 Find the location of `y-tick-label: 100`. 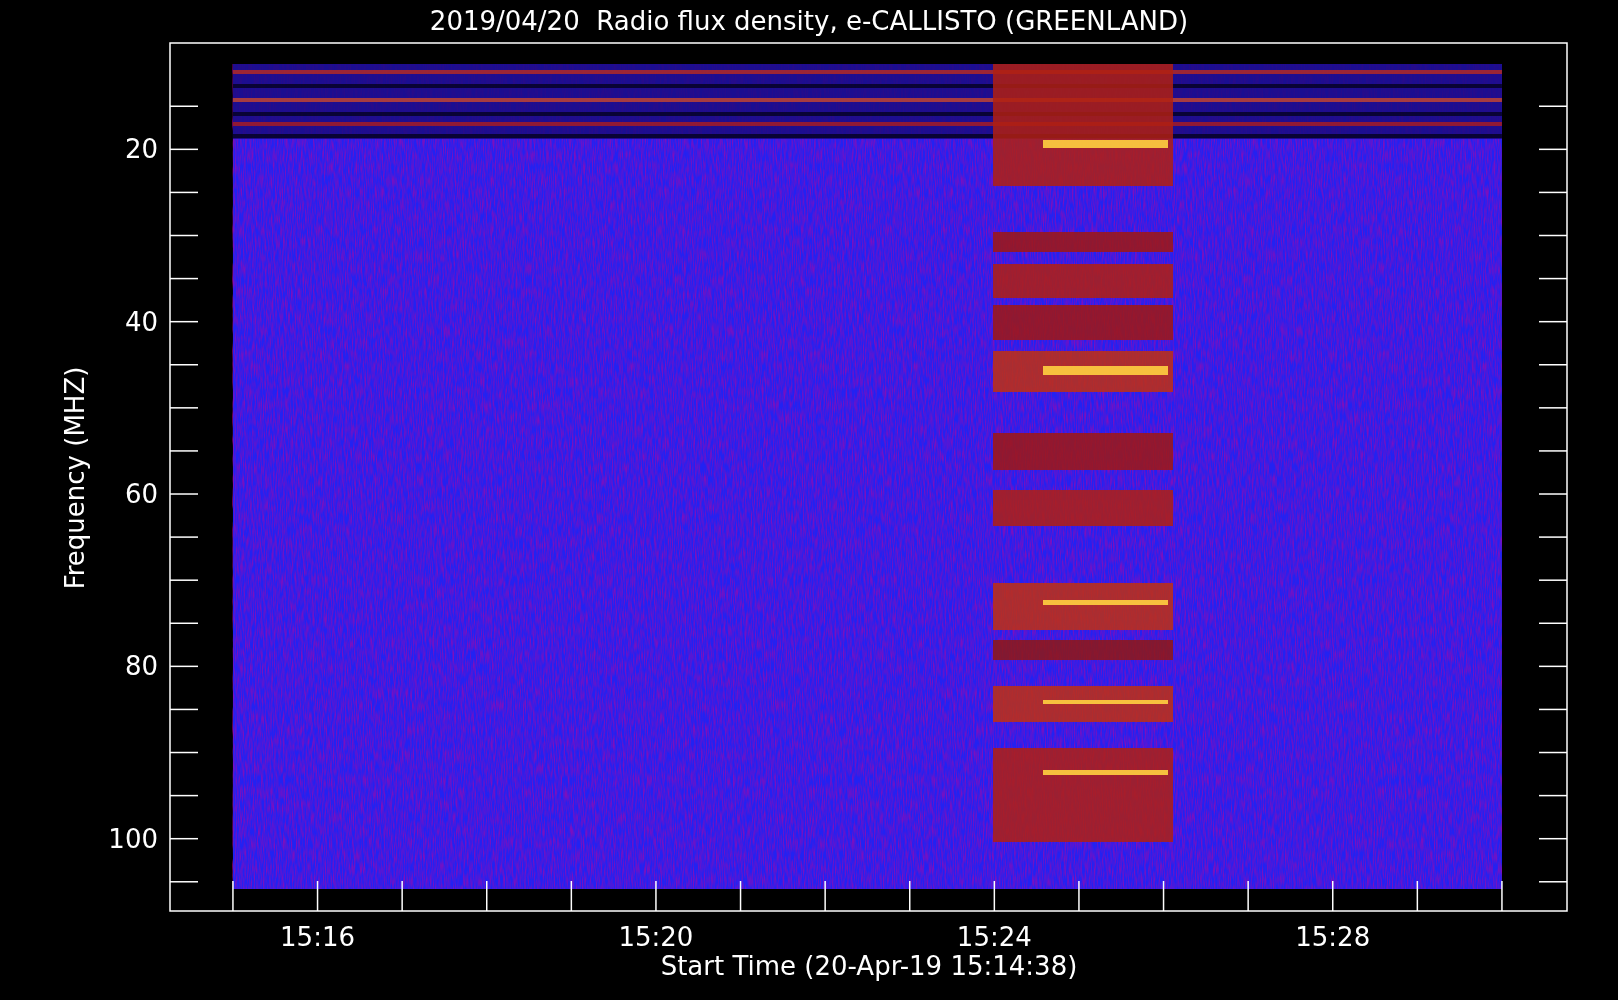

y-tick-label: 100 is located at coordinates (133, 838).